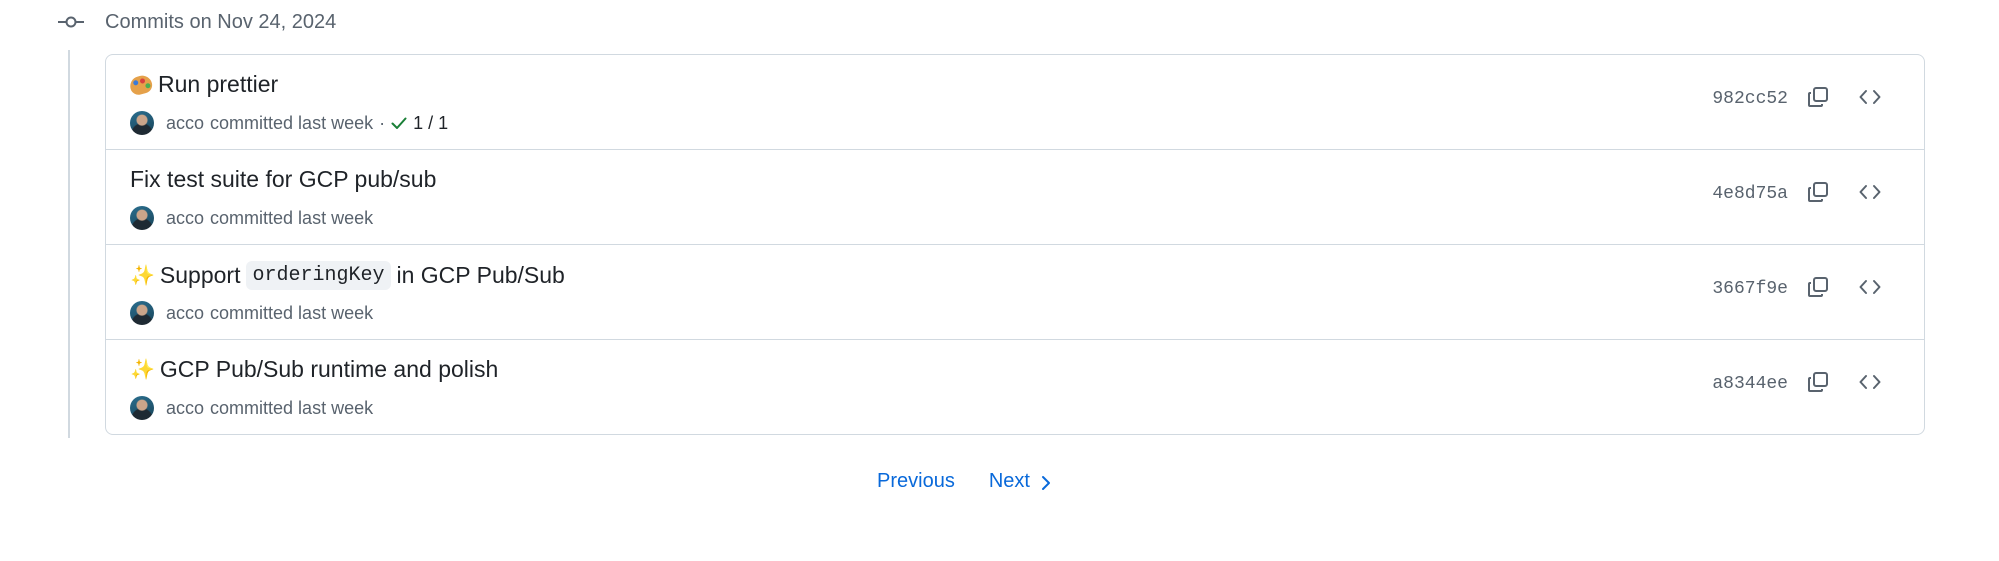 This screenshot has height=561, width=1999. I want to click on inline-code: orderingKey, so click(318, 275).